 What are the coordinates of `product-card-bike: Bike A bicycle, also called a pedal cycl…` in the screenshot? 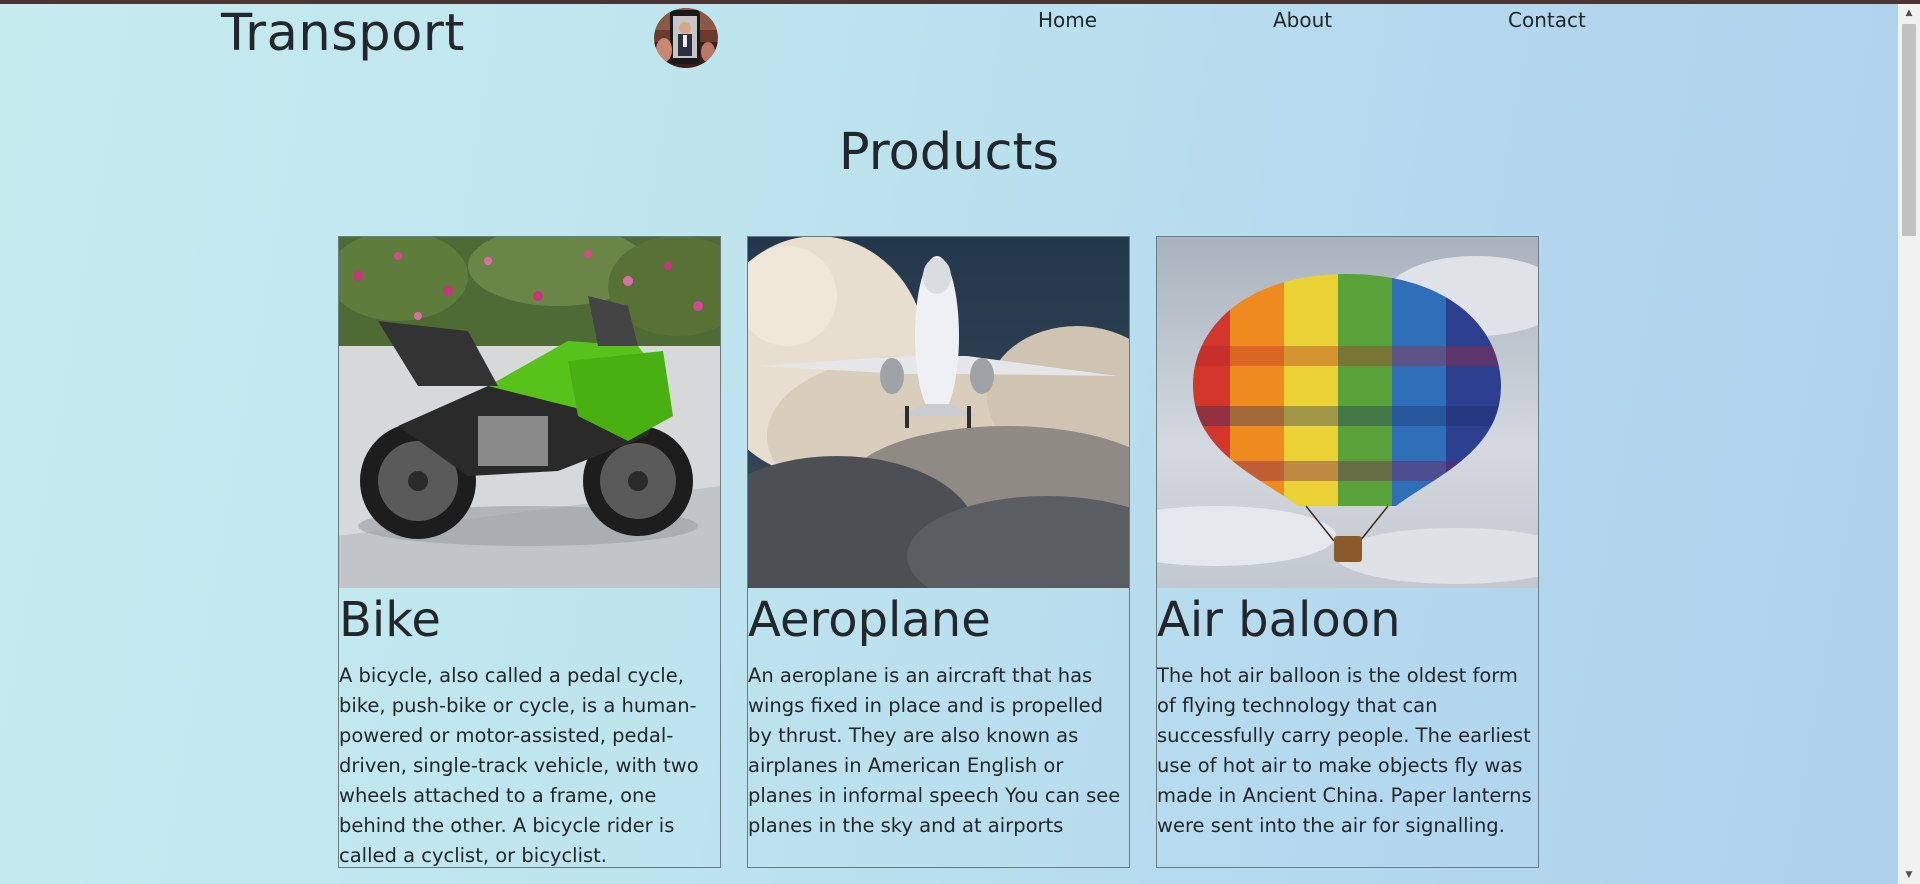 It's located at (529, 552).